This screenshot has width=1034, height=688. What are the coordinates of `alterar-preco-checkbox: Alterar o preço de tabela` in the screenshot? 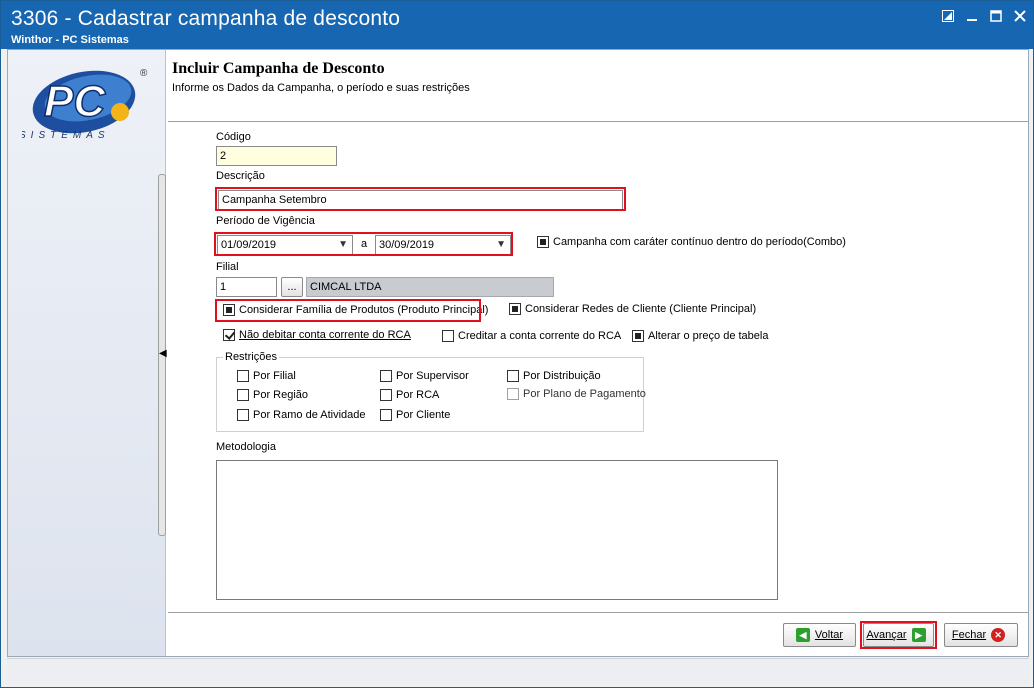 It's located at (700, 336).